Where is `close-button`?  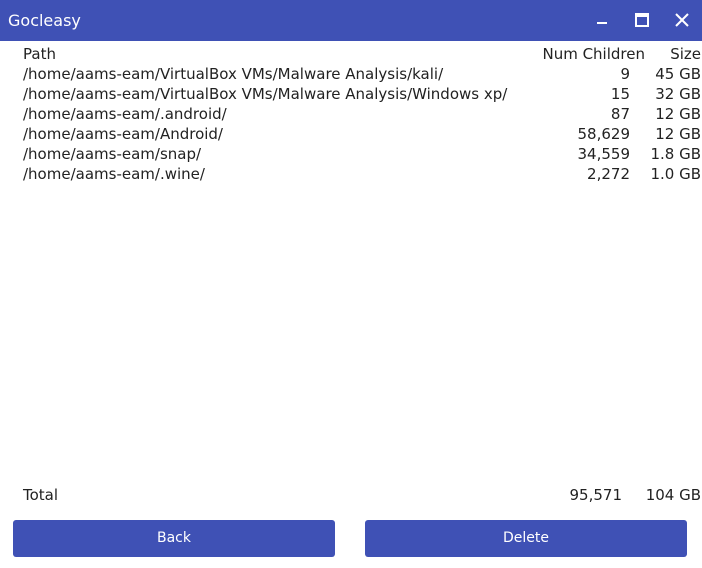
close-button is located at coordinates (682, 20).